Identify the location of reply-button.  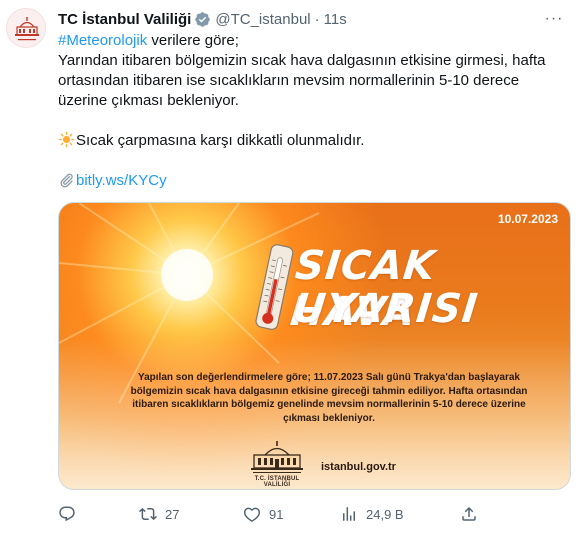
(71, 514).